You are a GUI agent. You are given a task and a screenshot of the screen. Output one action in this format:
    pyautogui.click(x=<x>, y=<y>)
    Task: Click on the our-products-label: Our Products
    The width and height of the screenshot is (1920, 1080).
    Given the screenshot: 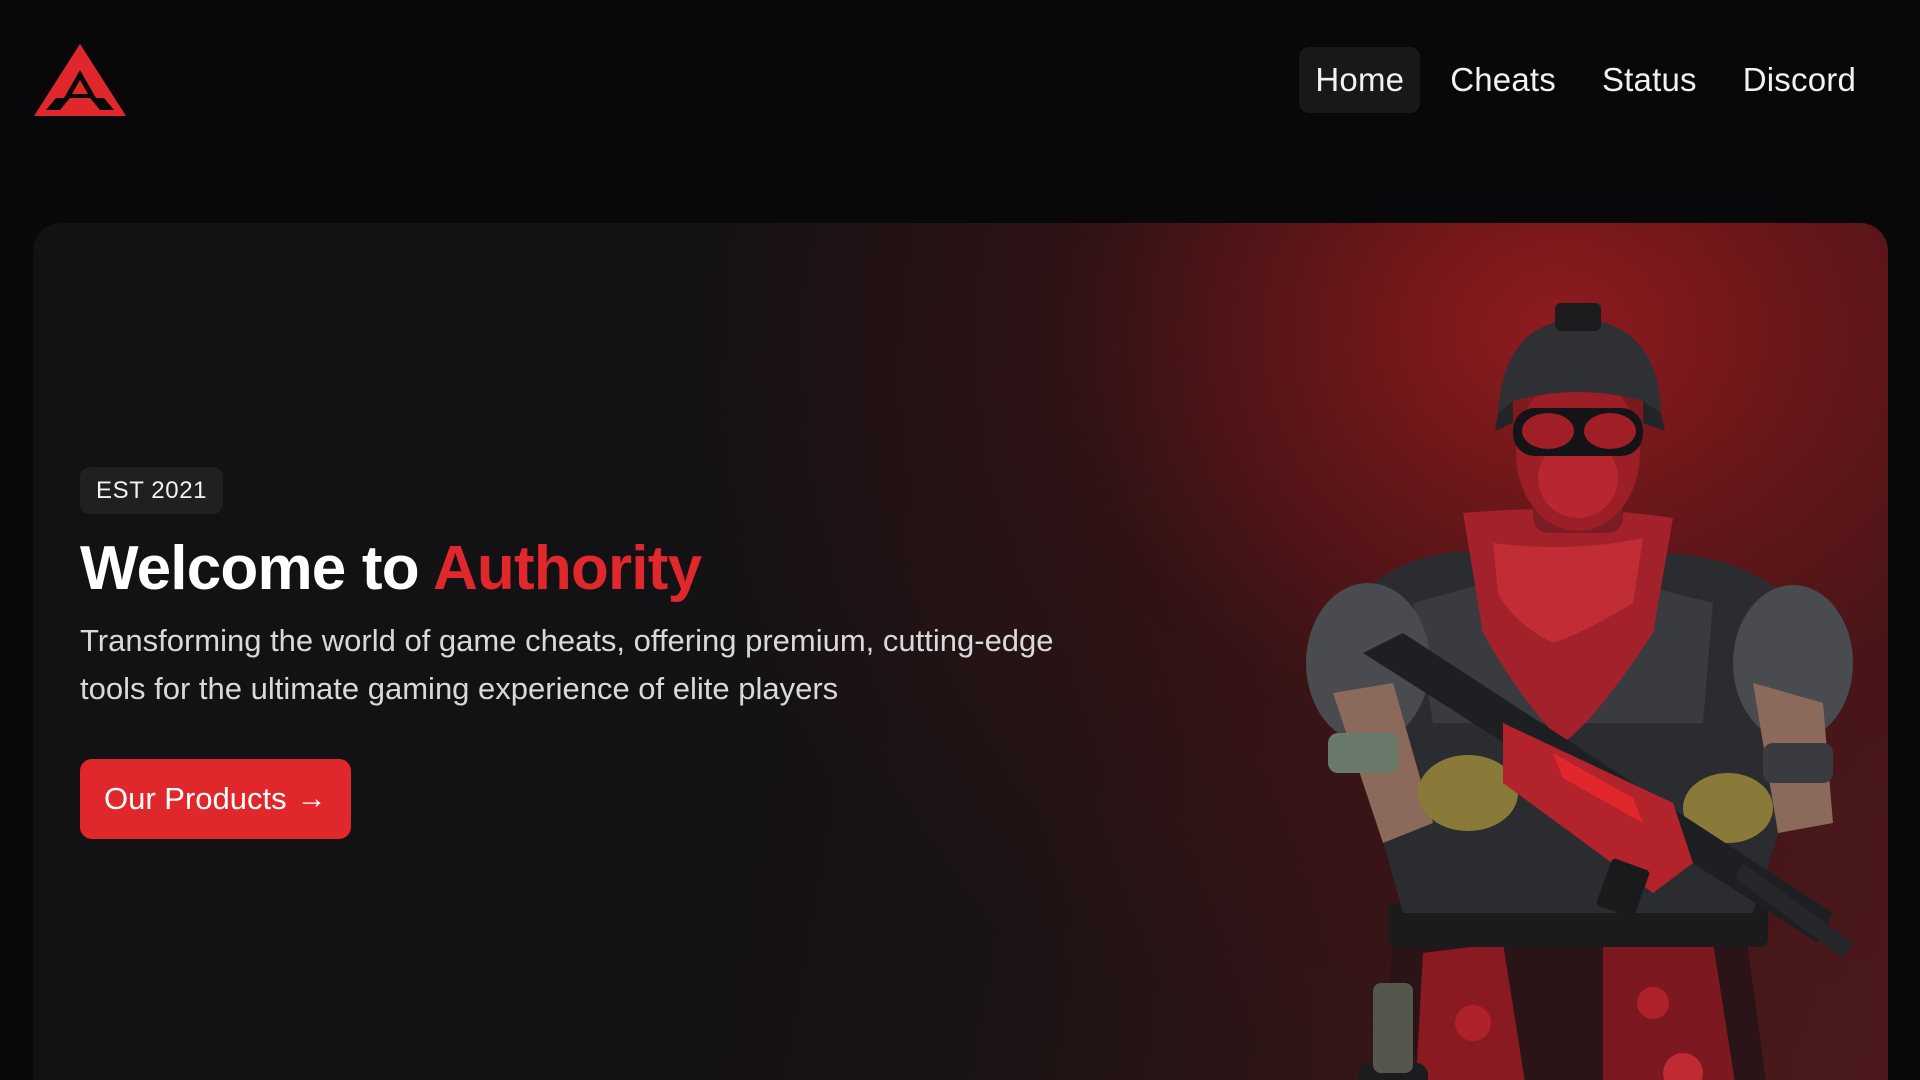 What is the action you would take?
    pyautogui.click(x=195, y=799)
    